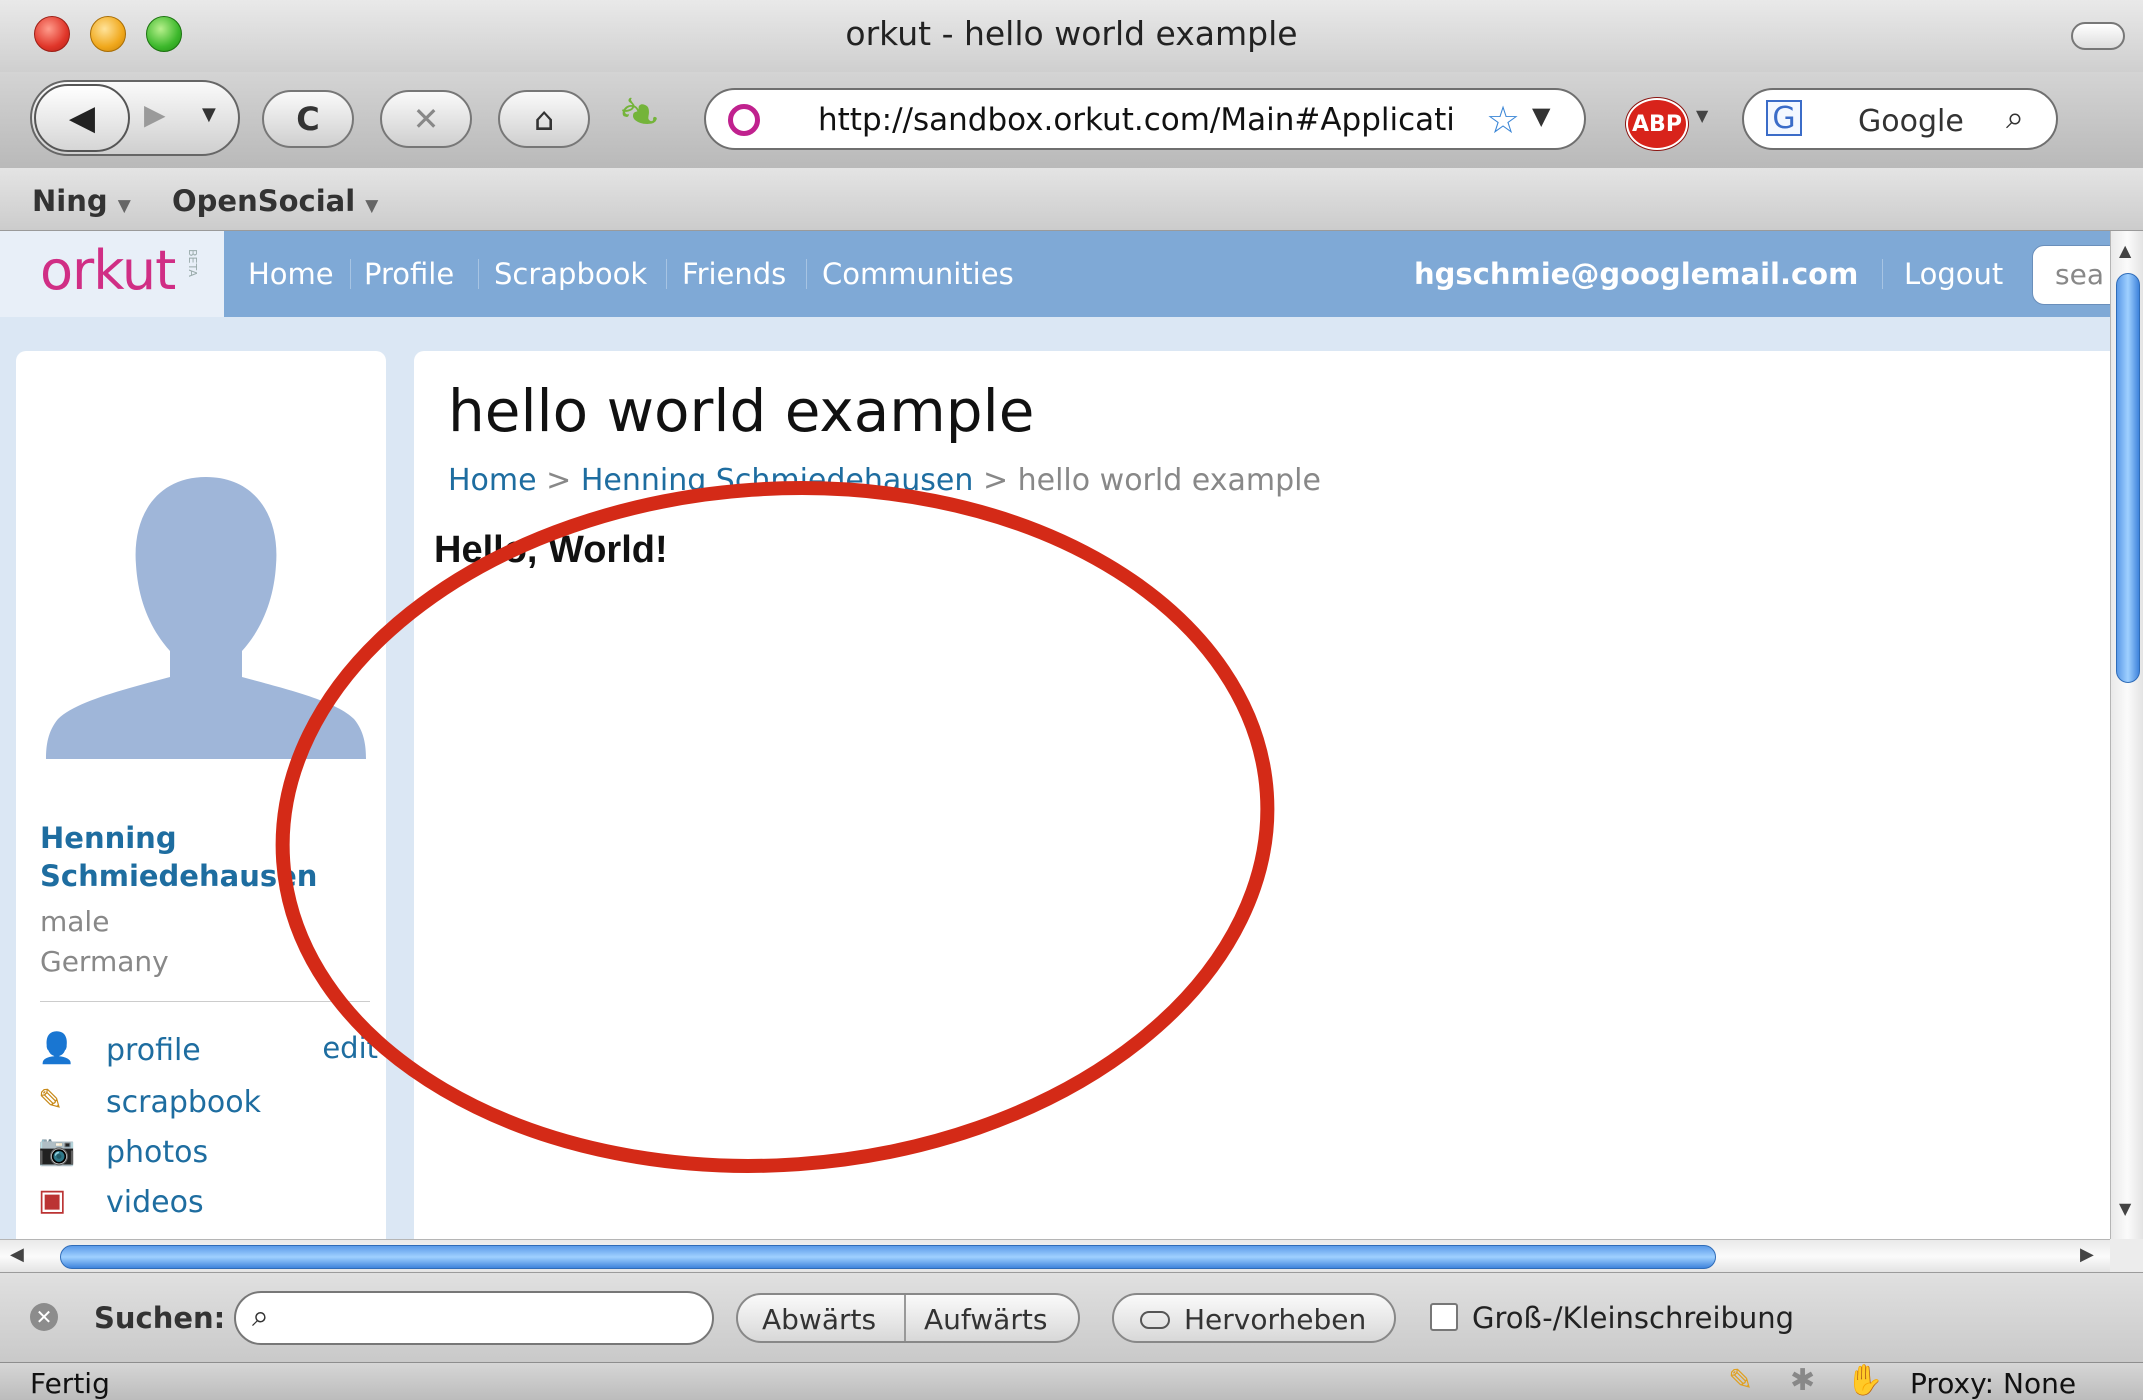 This screenshot has height=1400, width=2143. I want to click on sidebar-item-label: profile, so click(153, 1050).